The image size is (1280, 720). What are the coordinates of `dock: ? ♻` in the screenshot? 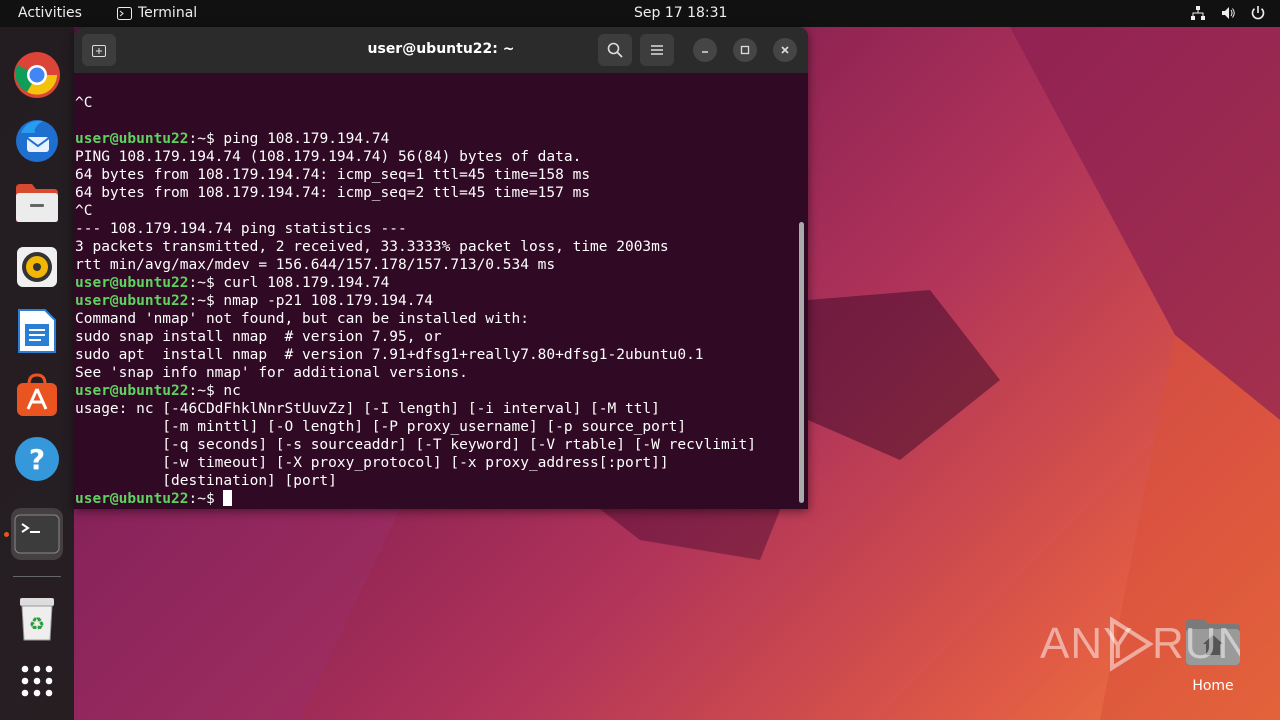 It's located at (37, 373).